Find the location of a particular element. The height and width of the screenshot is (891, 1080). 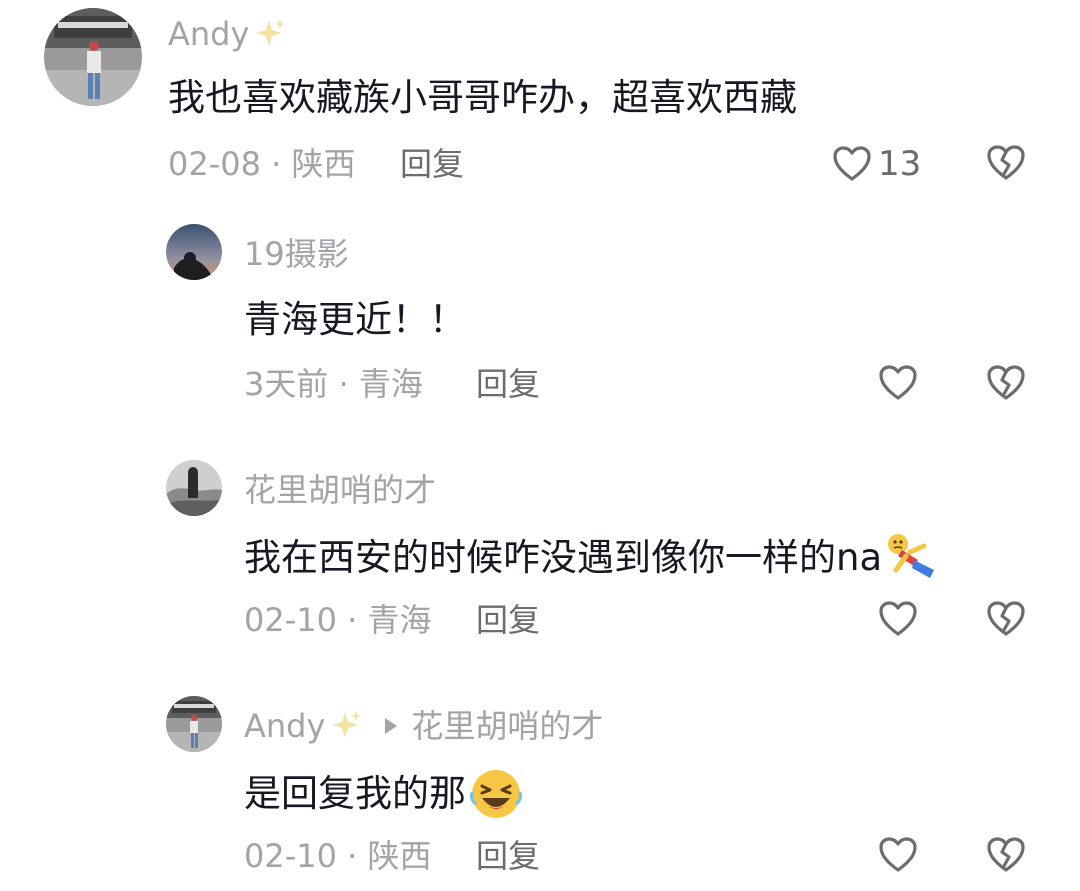

laughing-wink-emoji is located at coordinates (496, 794).